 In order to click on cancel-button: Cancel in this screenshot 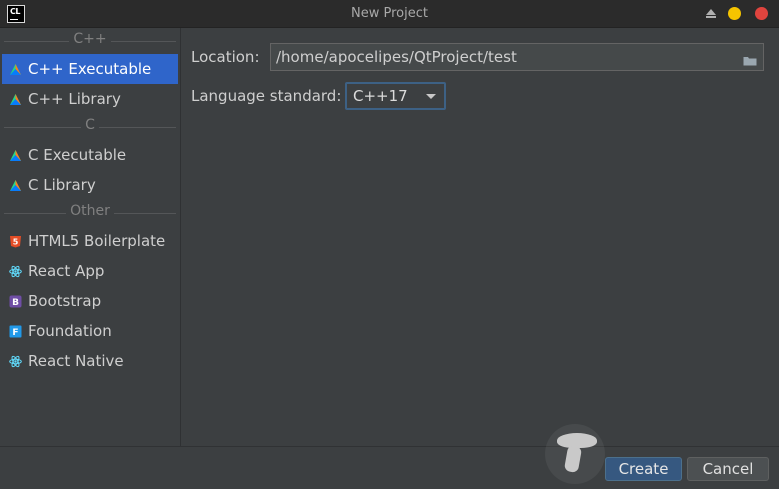, I will do `click(728, 469)`.